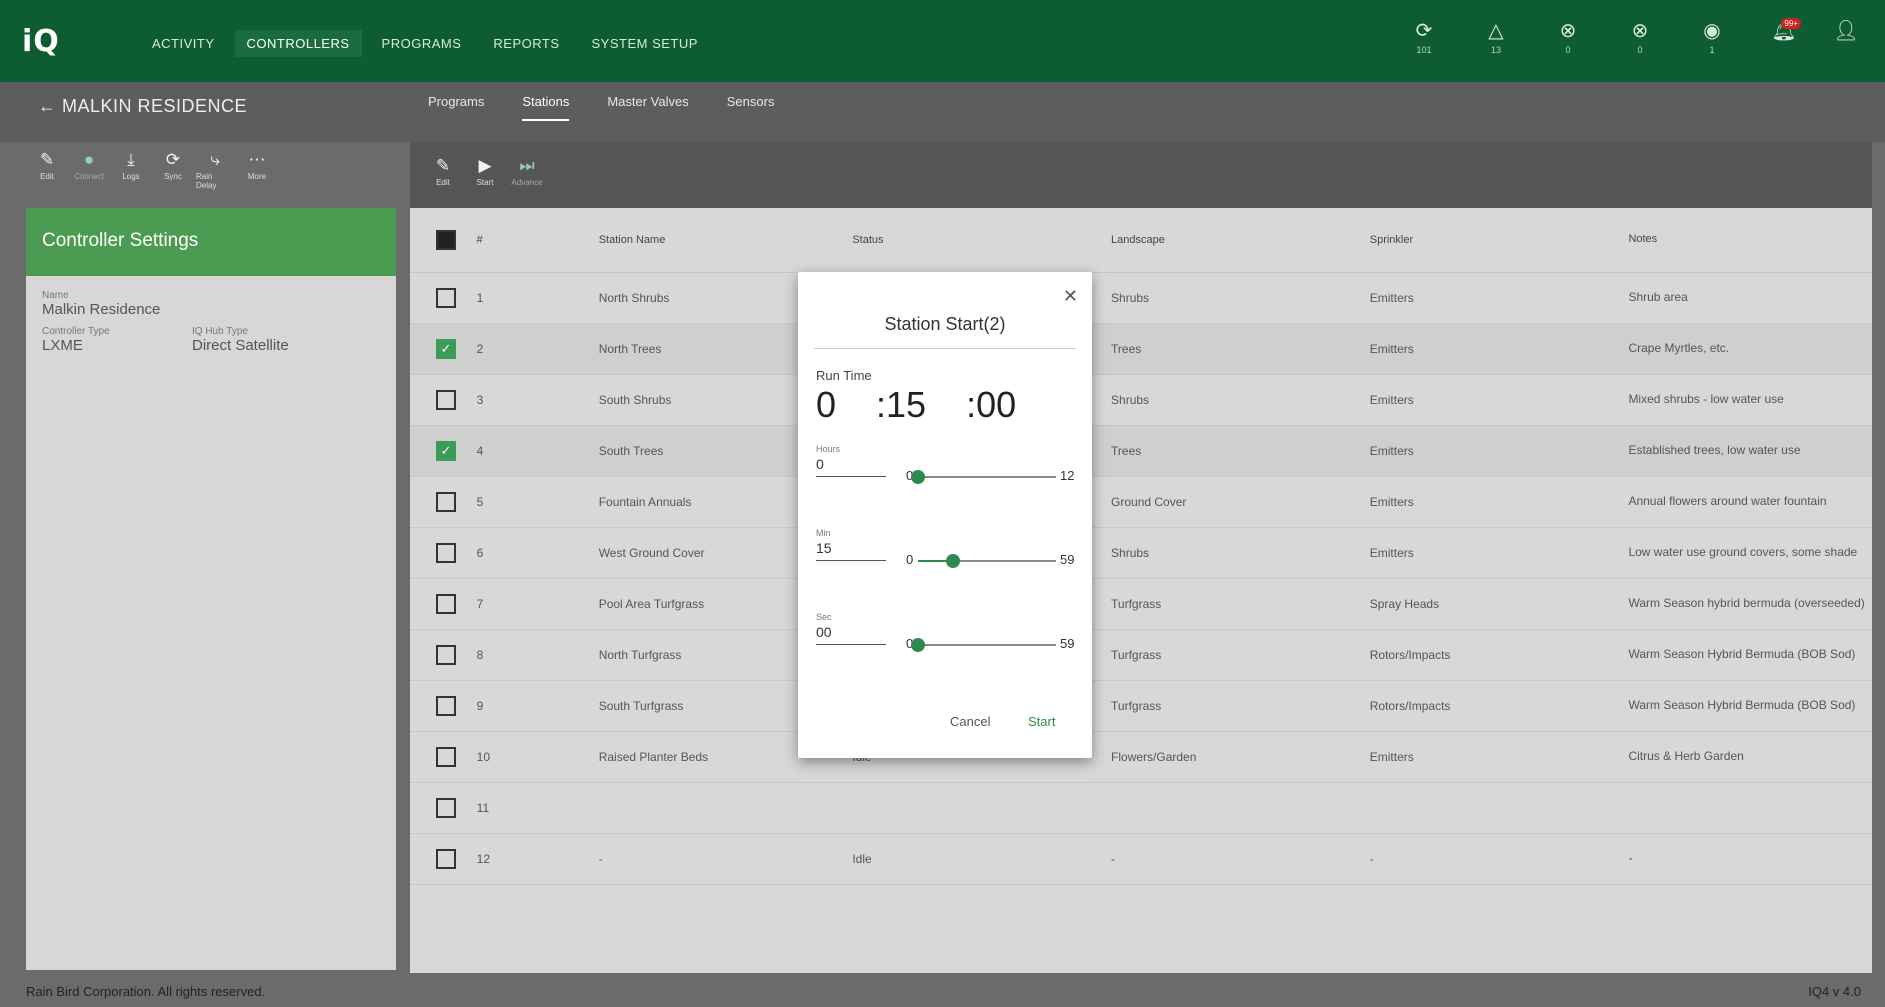 This screenshot has width=1885, height=1007. Describe the element at coordinates (1568, 50) in the screenshot. I see `offline-count: 0` at that location.